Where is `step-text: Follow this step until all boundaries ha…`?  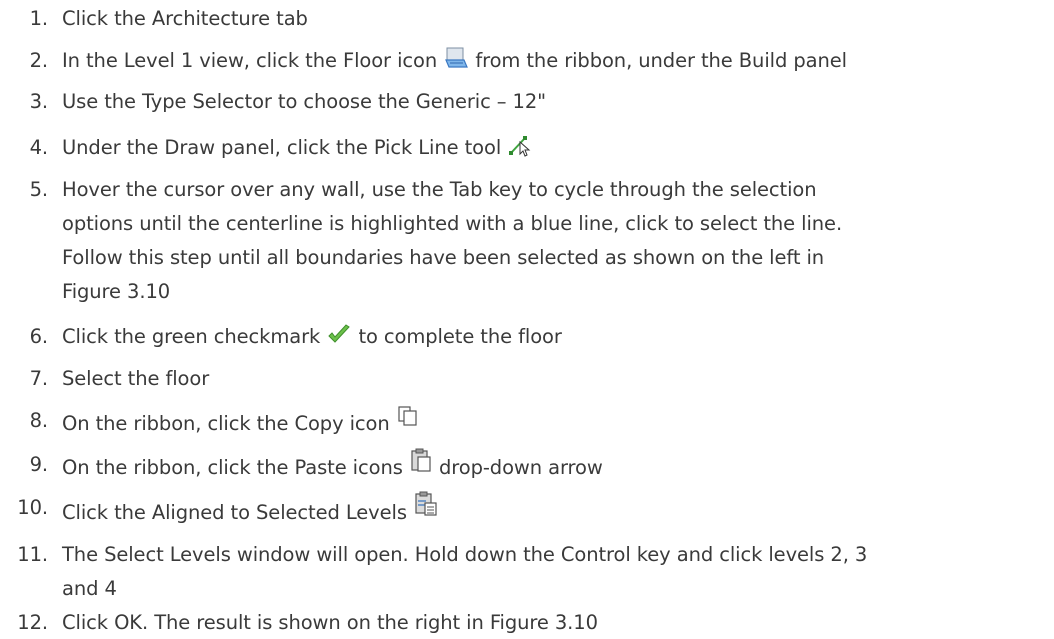 step-text: Follow this step until all boundaries ha… is located at coordinates (443, 257).